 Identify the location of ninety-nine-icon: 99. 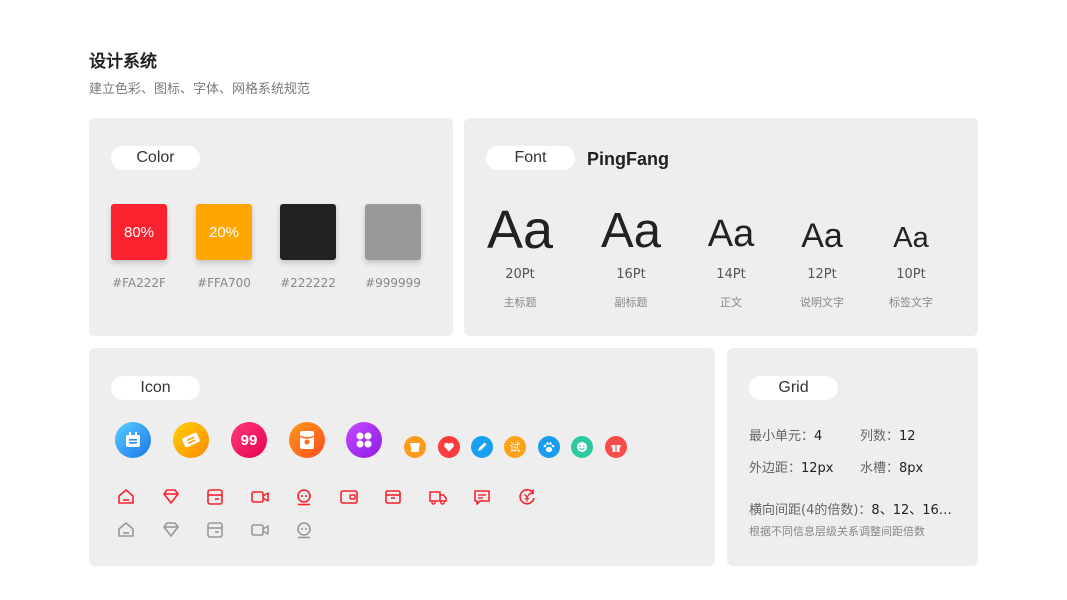
(249, 440).